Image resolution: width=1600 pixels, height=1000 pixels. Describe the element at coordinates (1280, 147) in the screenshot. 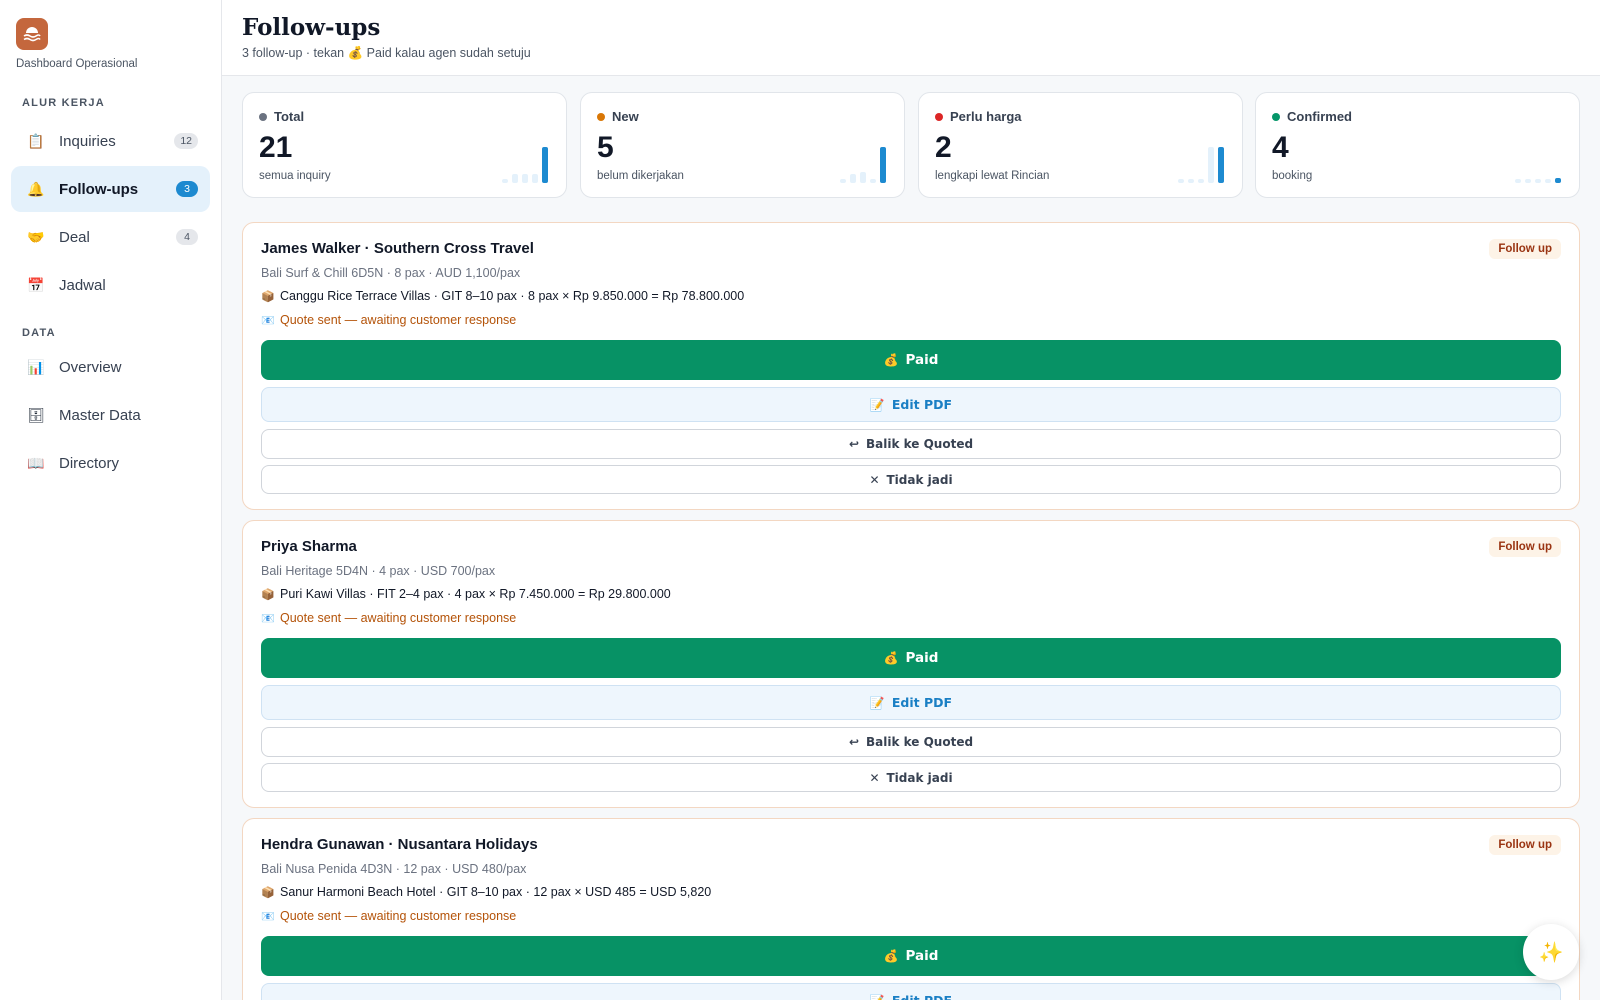

I see `stat-value: 4` at that location.